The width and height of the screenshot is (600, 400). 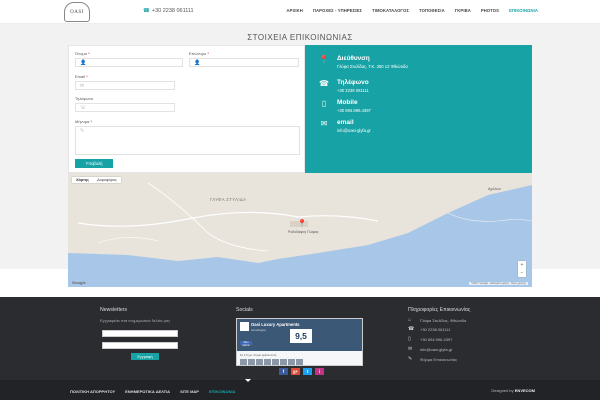 I want to click on email-field: ✉, so click(x=125, y=85).